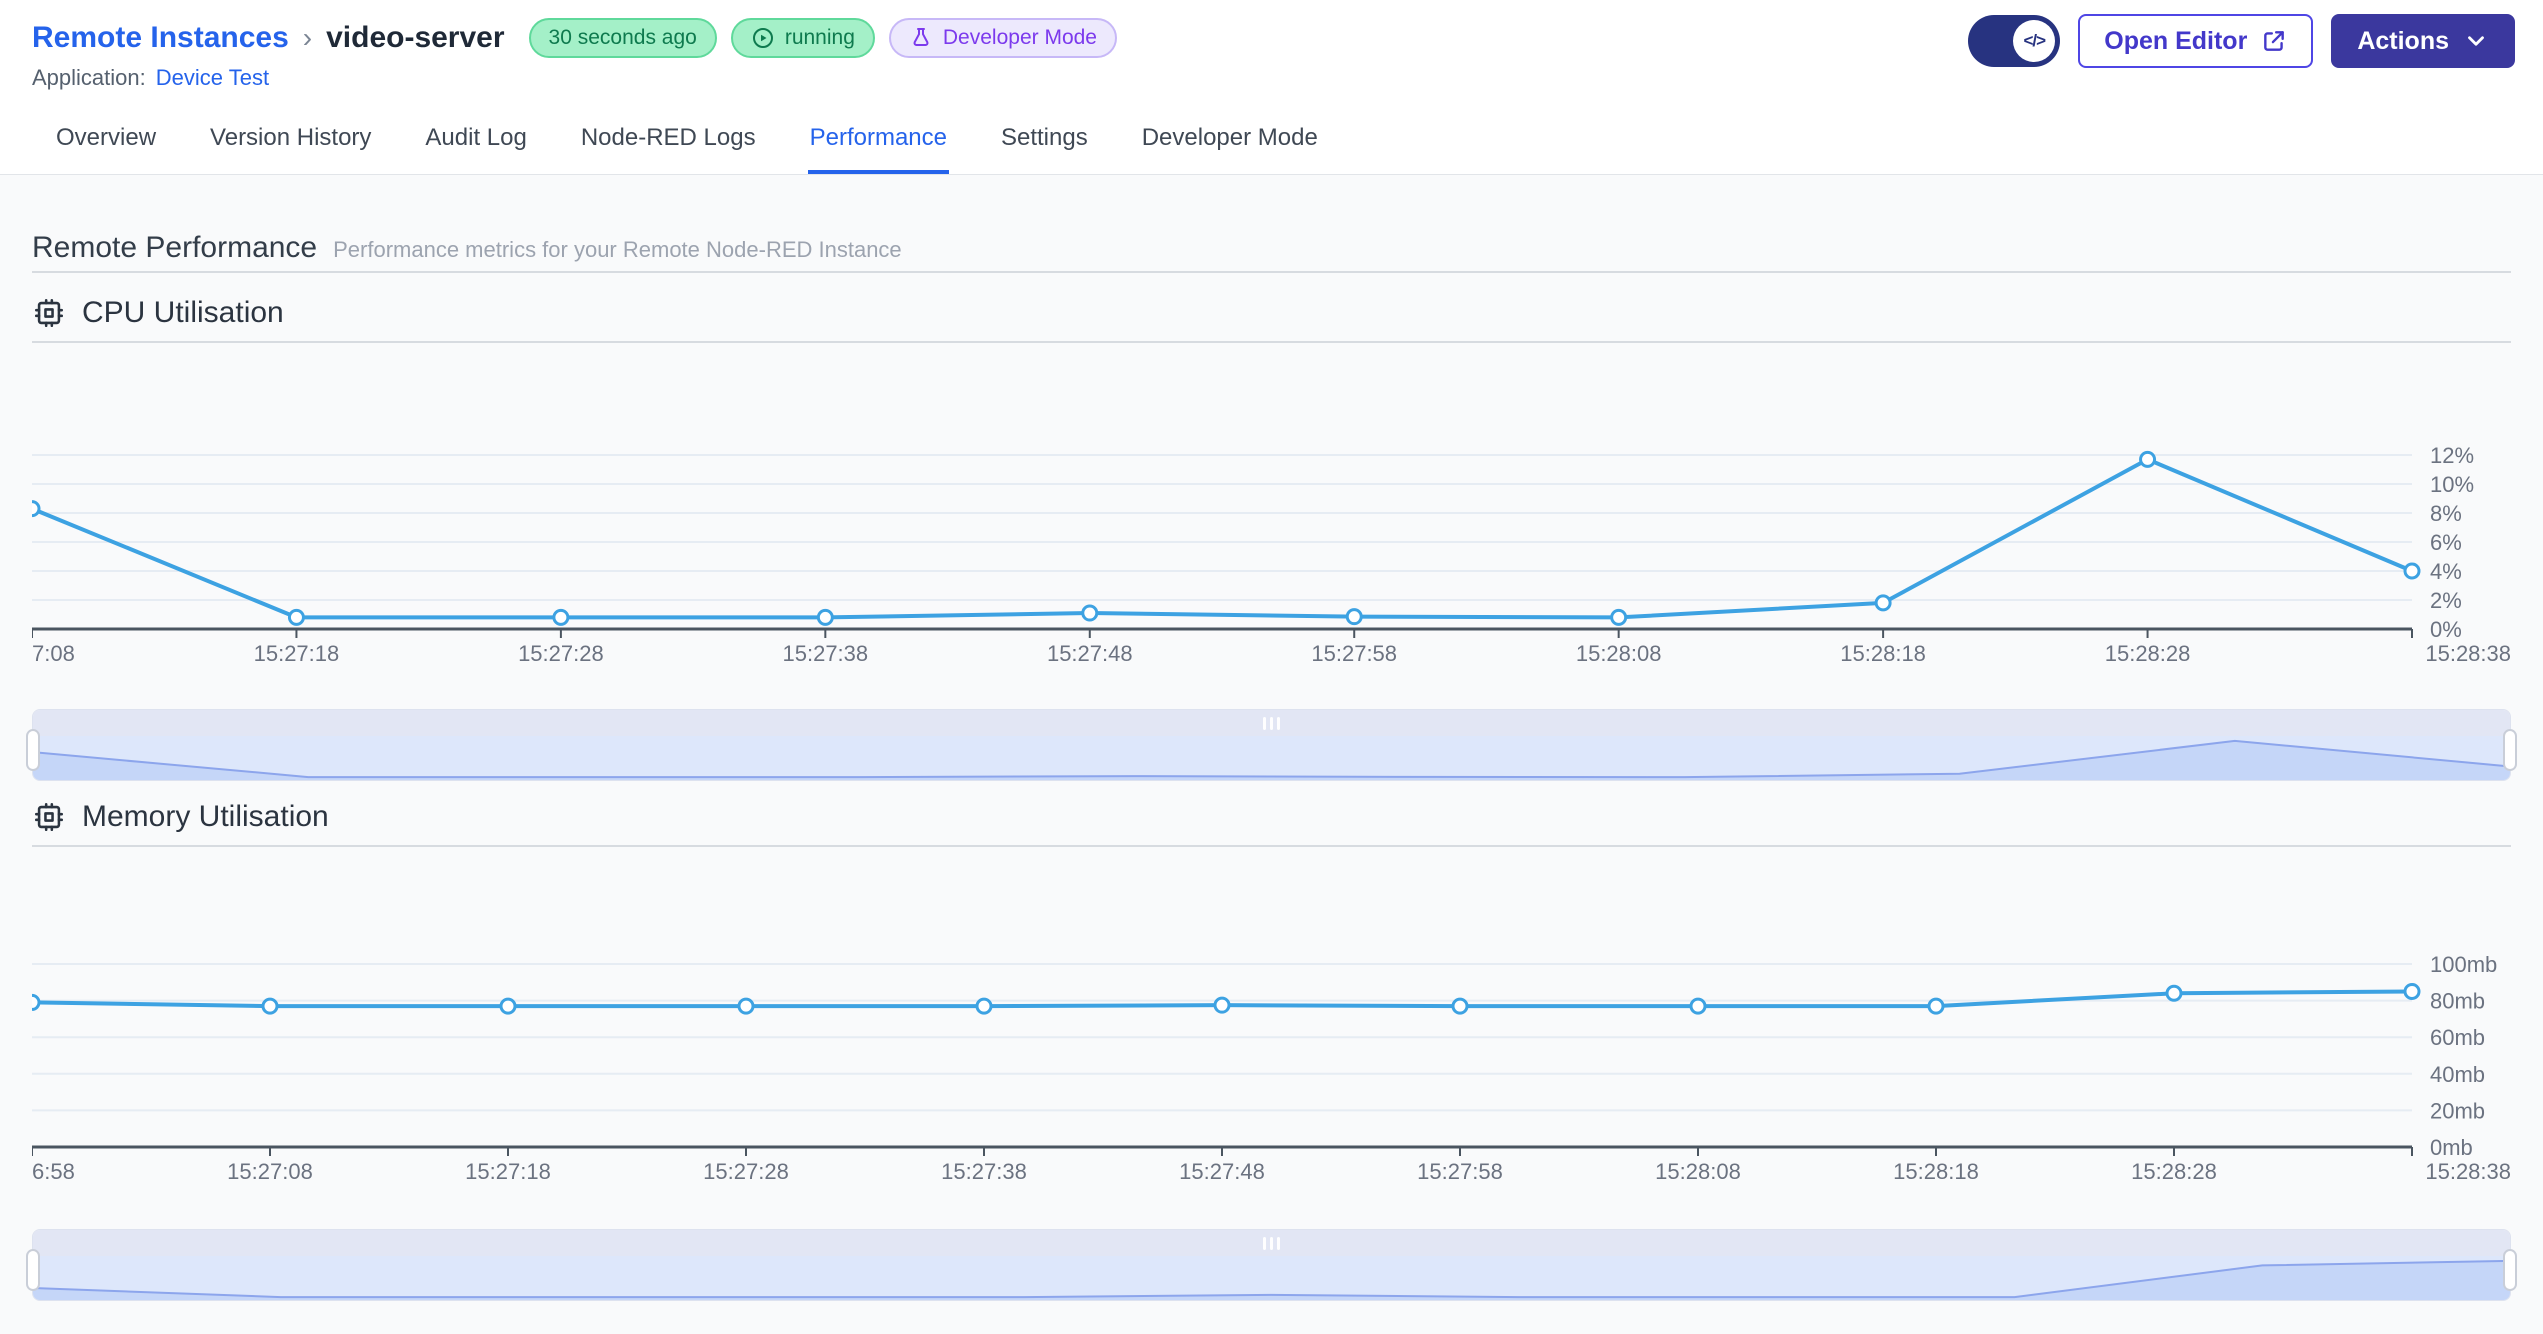 The width and height of the screenshot is (2543, 1334). What do you see at coordinates (2176, 40) in the screenshot?
I see `open-editor-label: Open Editor` at bounding box center [2176, 40].